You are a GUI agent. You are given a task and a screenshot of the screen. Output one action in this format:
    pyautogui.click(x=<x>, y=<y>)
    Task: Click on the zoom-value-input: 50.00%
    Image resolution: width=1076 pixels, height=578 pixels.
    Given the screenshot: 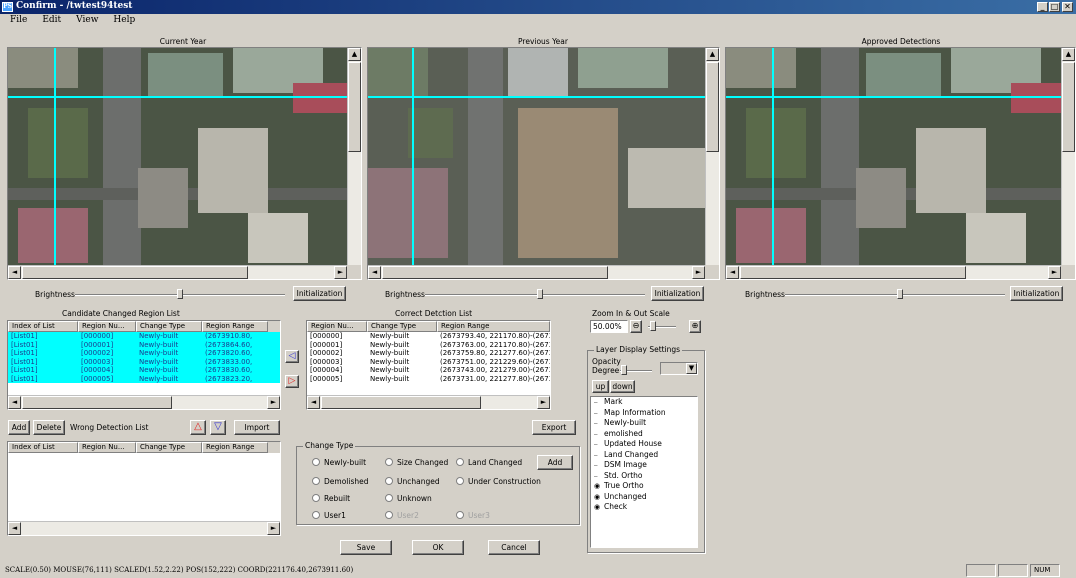 What is the action you would take?
    pyautogui.click(x=609, y=326)
    